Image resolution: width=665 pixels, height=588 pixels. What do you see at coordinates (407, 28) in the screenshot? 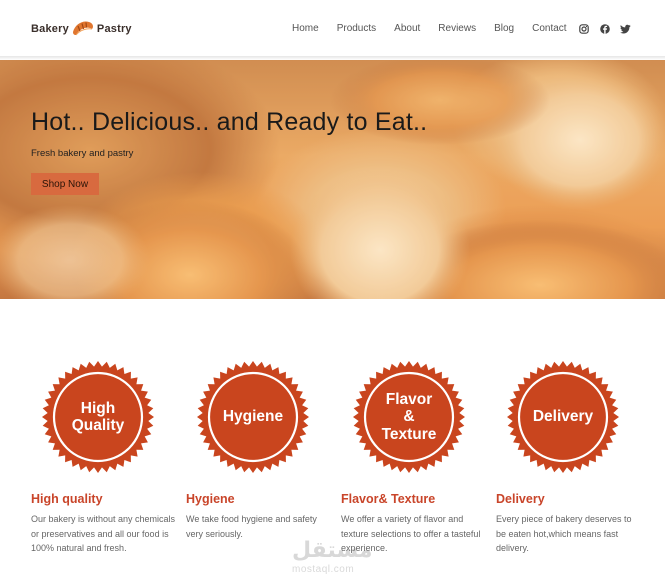
I see `nav-about: About` at bounding box center [407, 28].